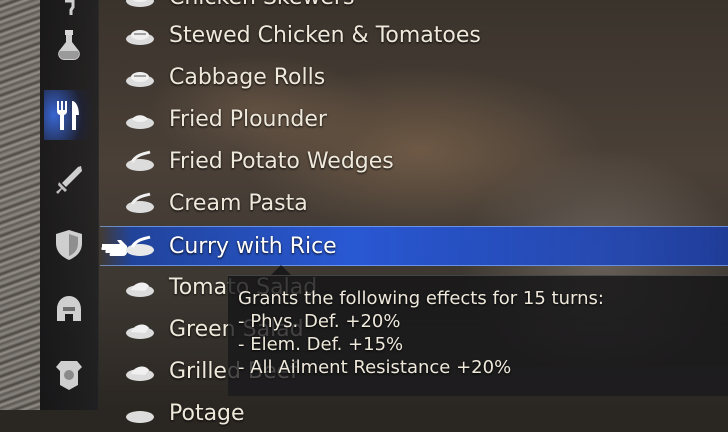  I want to click on list-item-label: Potage, so click(207, 413).